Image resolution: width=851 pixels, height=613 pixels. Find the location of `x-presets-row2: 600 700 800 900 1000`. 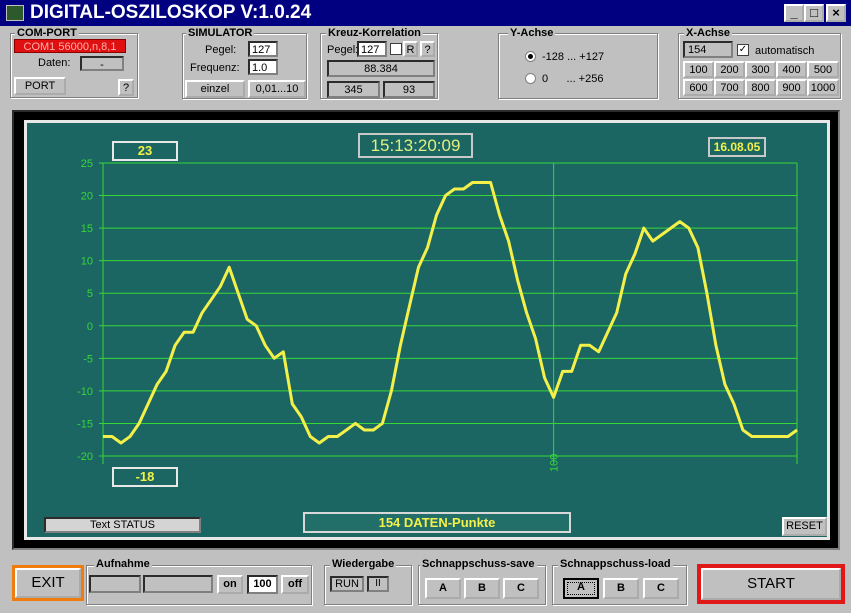

x-presets-row2: 600 700 800 900 1000 is located at coordinates (761, 88).